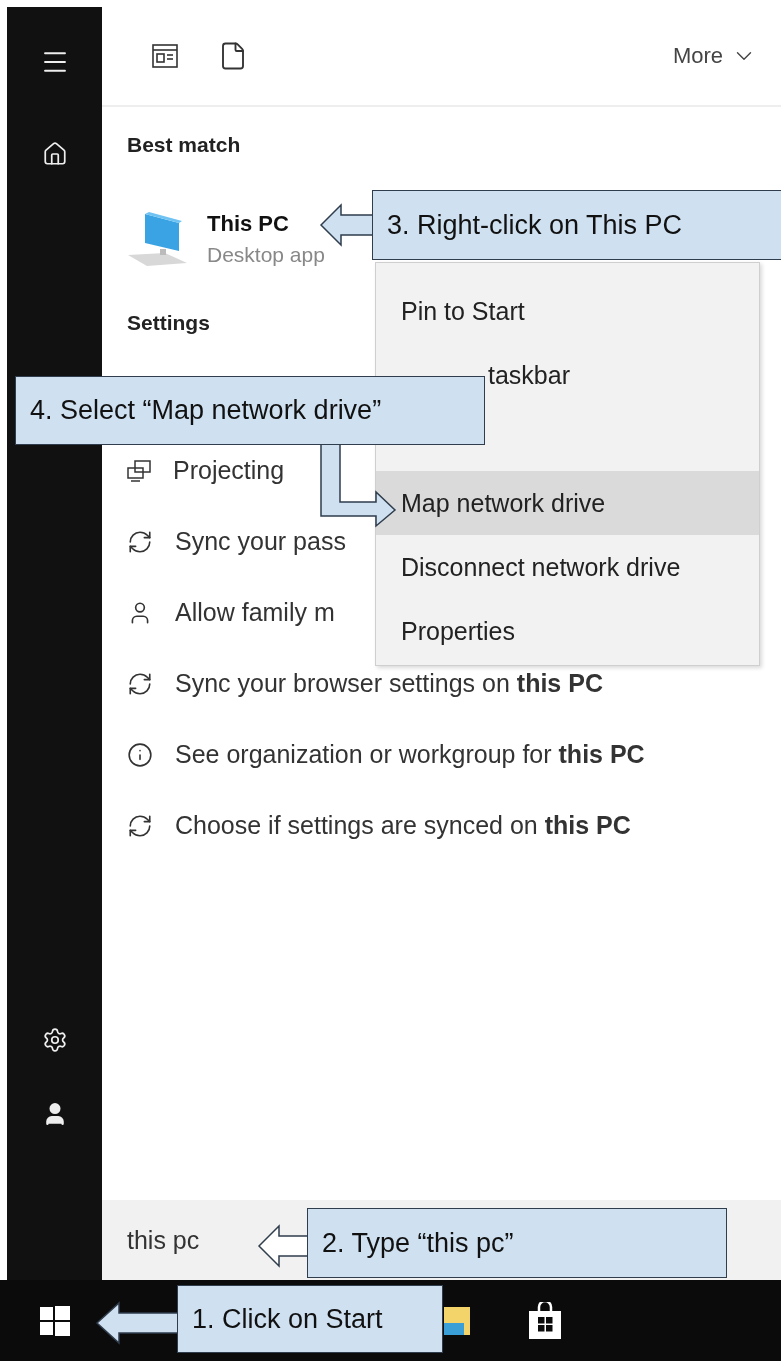 This screenshot has height=1361, width=781. I want to click on setting-result: See organization or workgroup for this PC, so click(410, 754).